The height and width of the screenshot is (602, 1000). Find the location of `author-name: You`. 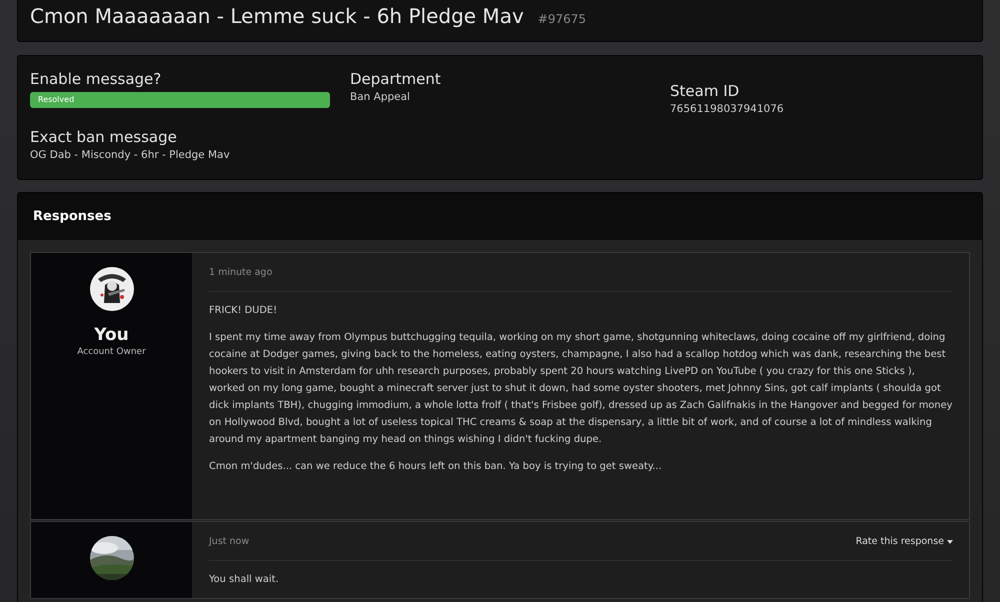

author-name: You is located at coordinates (111, 335).